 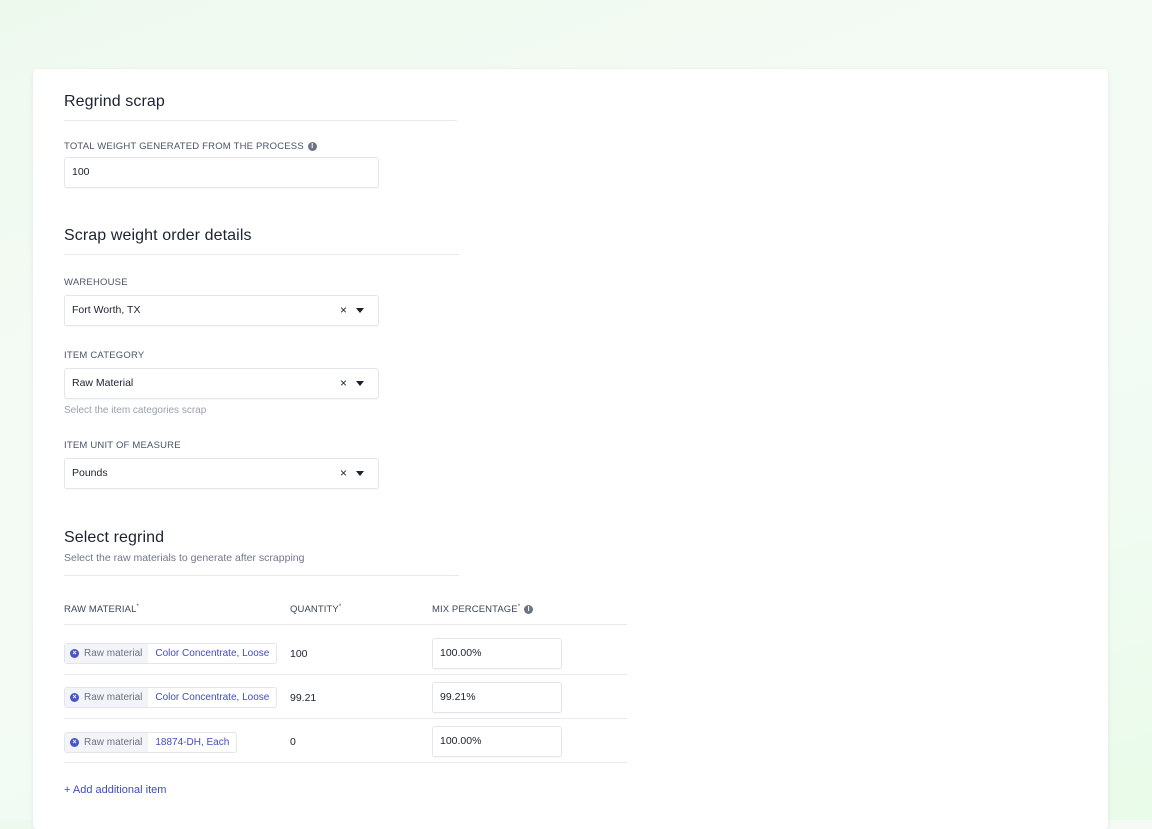 What do you see at coordinates (293, 742) in the screenshot?
I see `quantity-value: 0` at bounding box center [293, 742].